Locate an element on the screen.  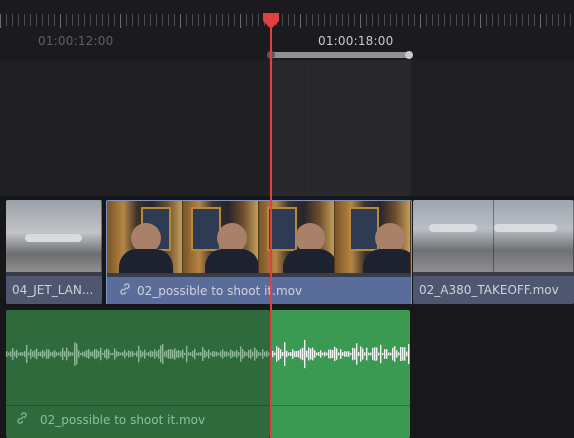
link-icon is located at coordinates (22, 419).